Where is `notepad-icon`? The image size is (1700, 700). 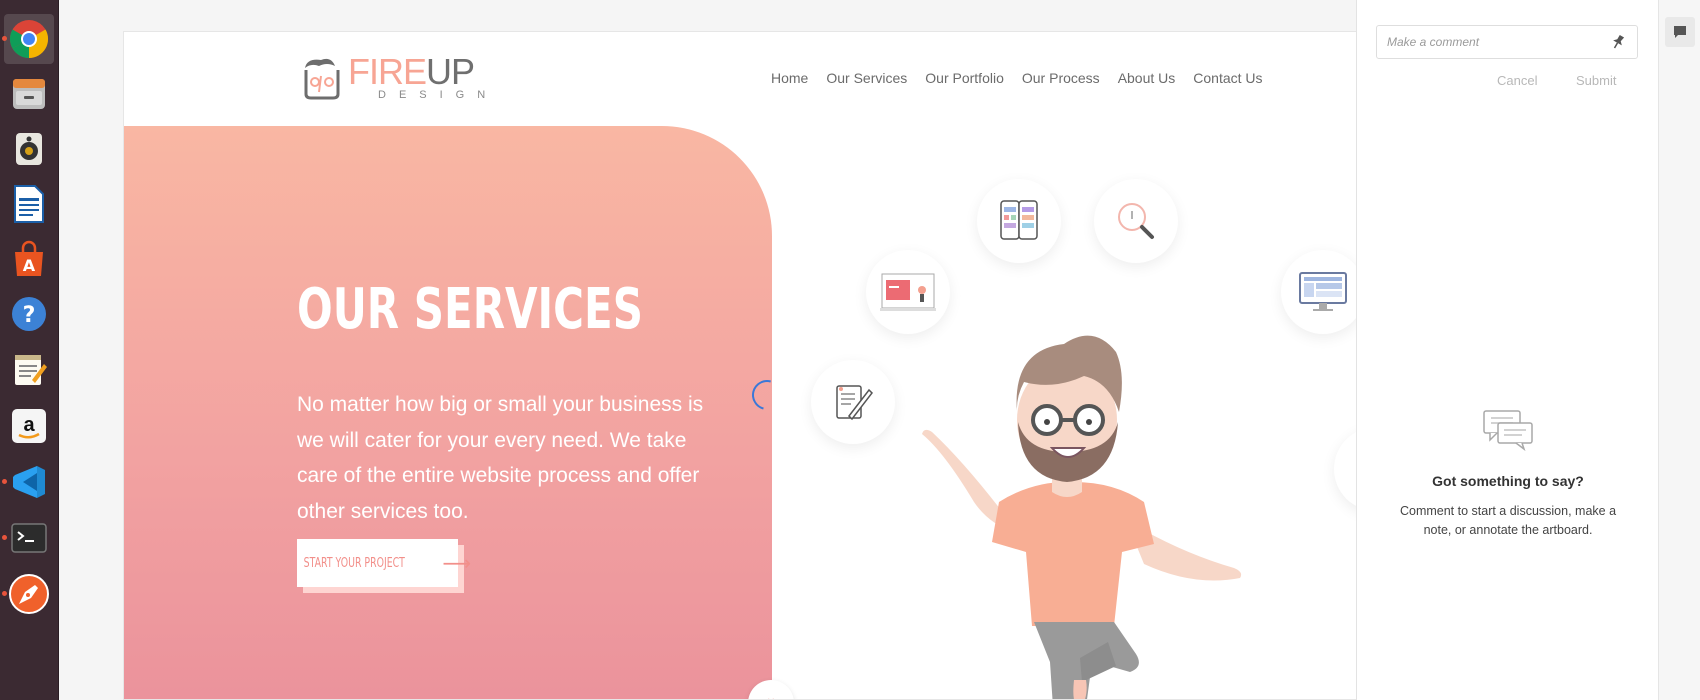
notepad-icon is located at coordinates (31, 370).